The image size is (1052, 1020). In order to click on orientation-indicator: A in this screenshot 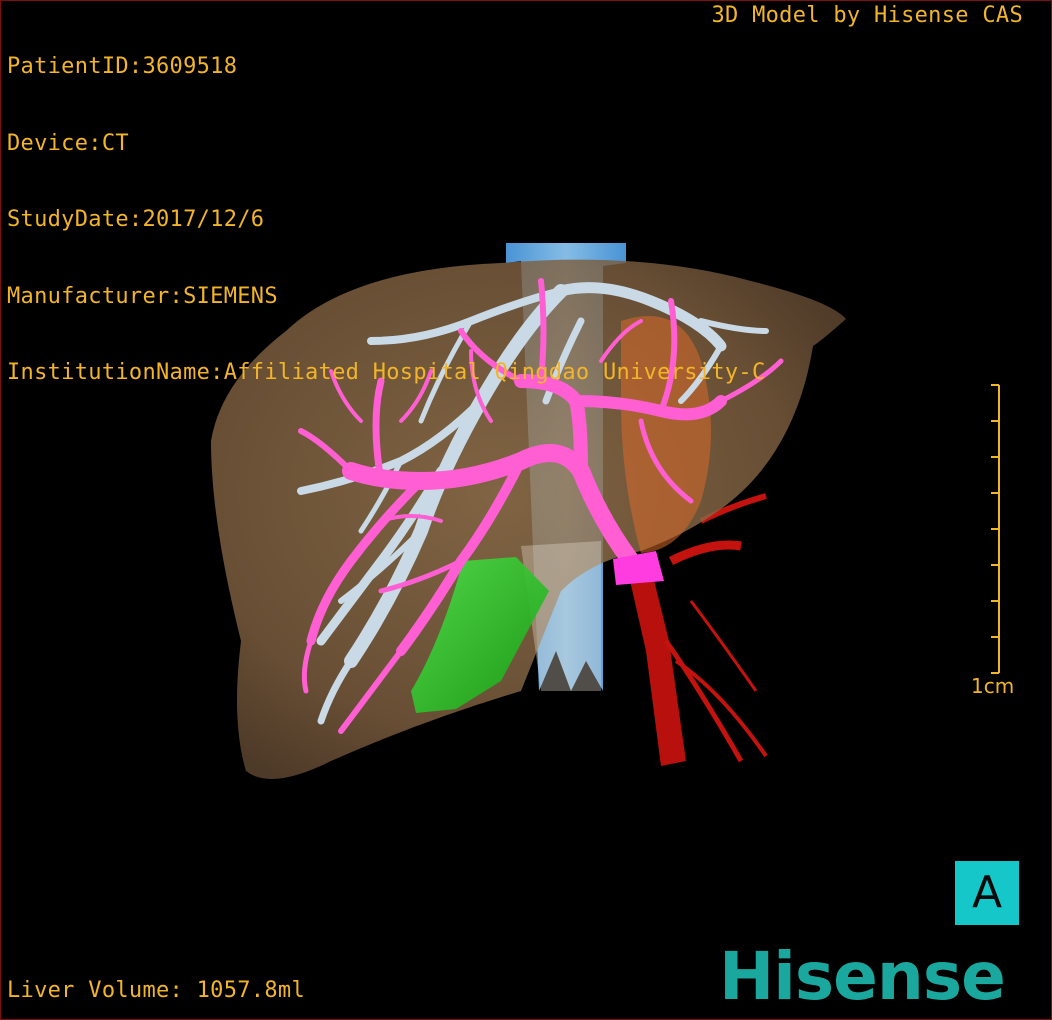, I will do `click(987, 893)`.